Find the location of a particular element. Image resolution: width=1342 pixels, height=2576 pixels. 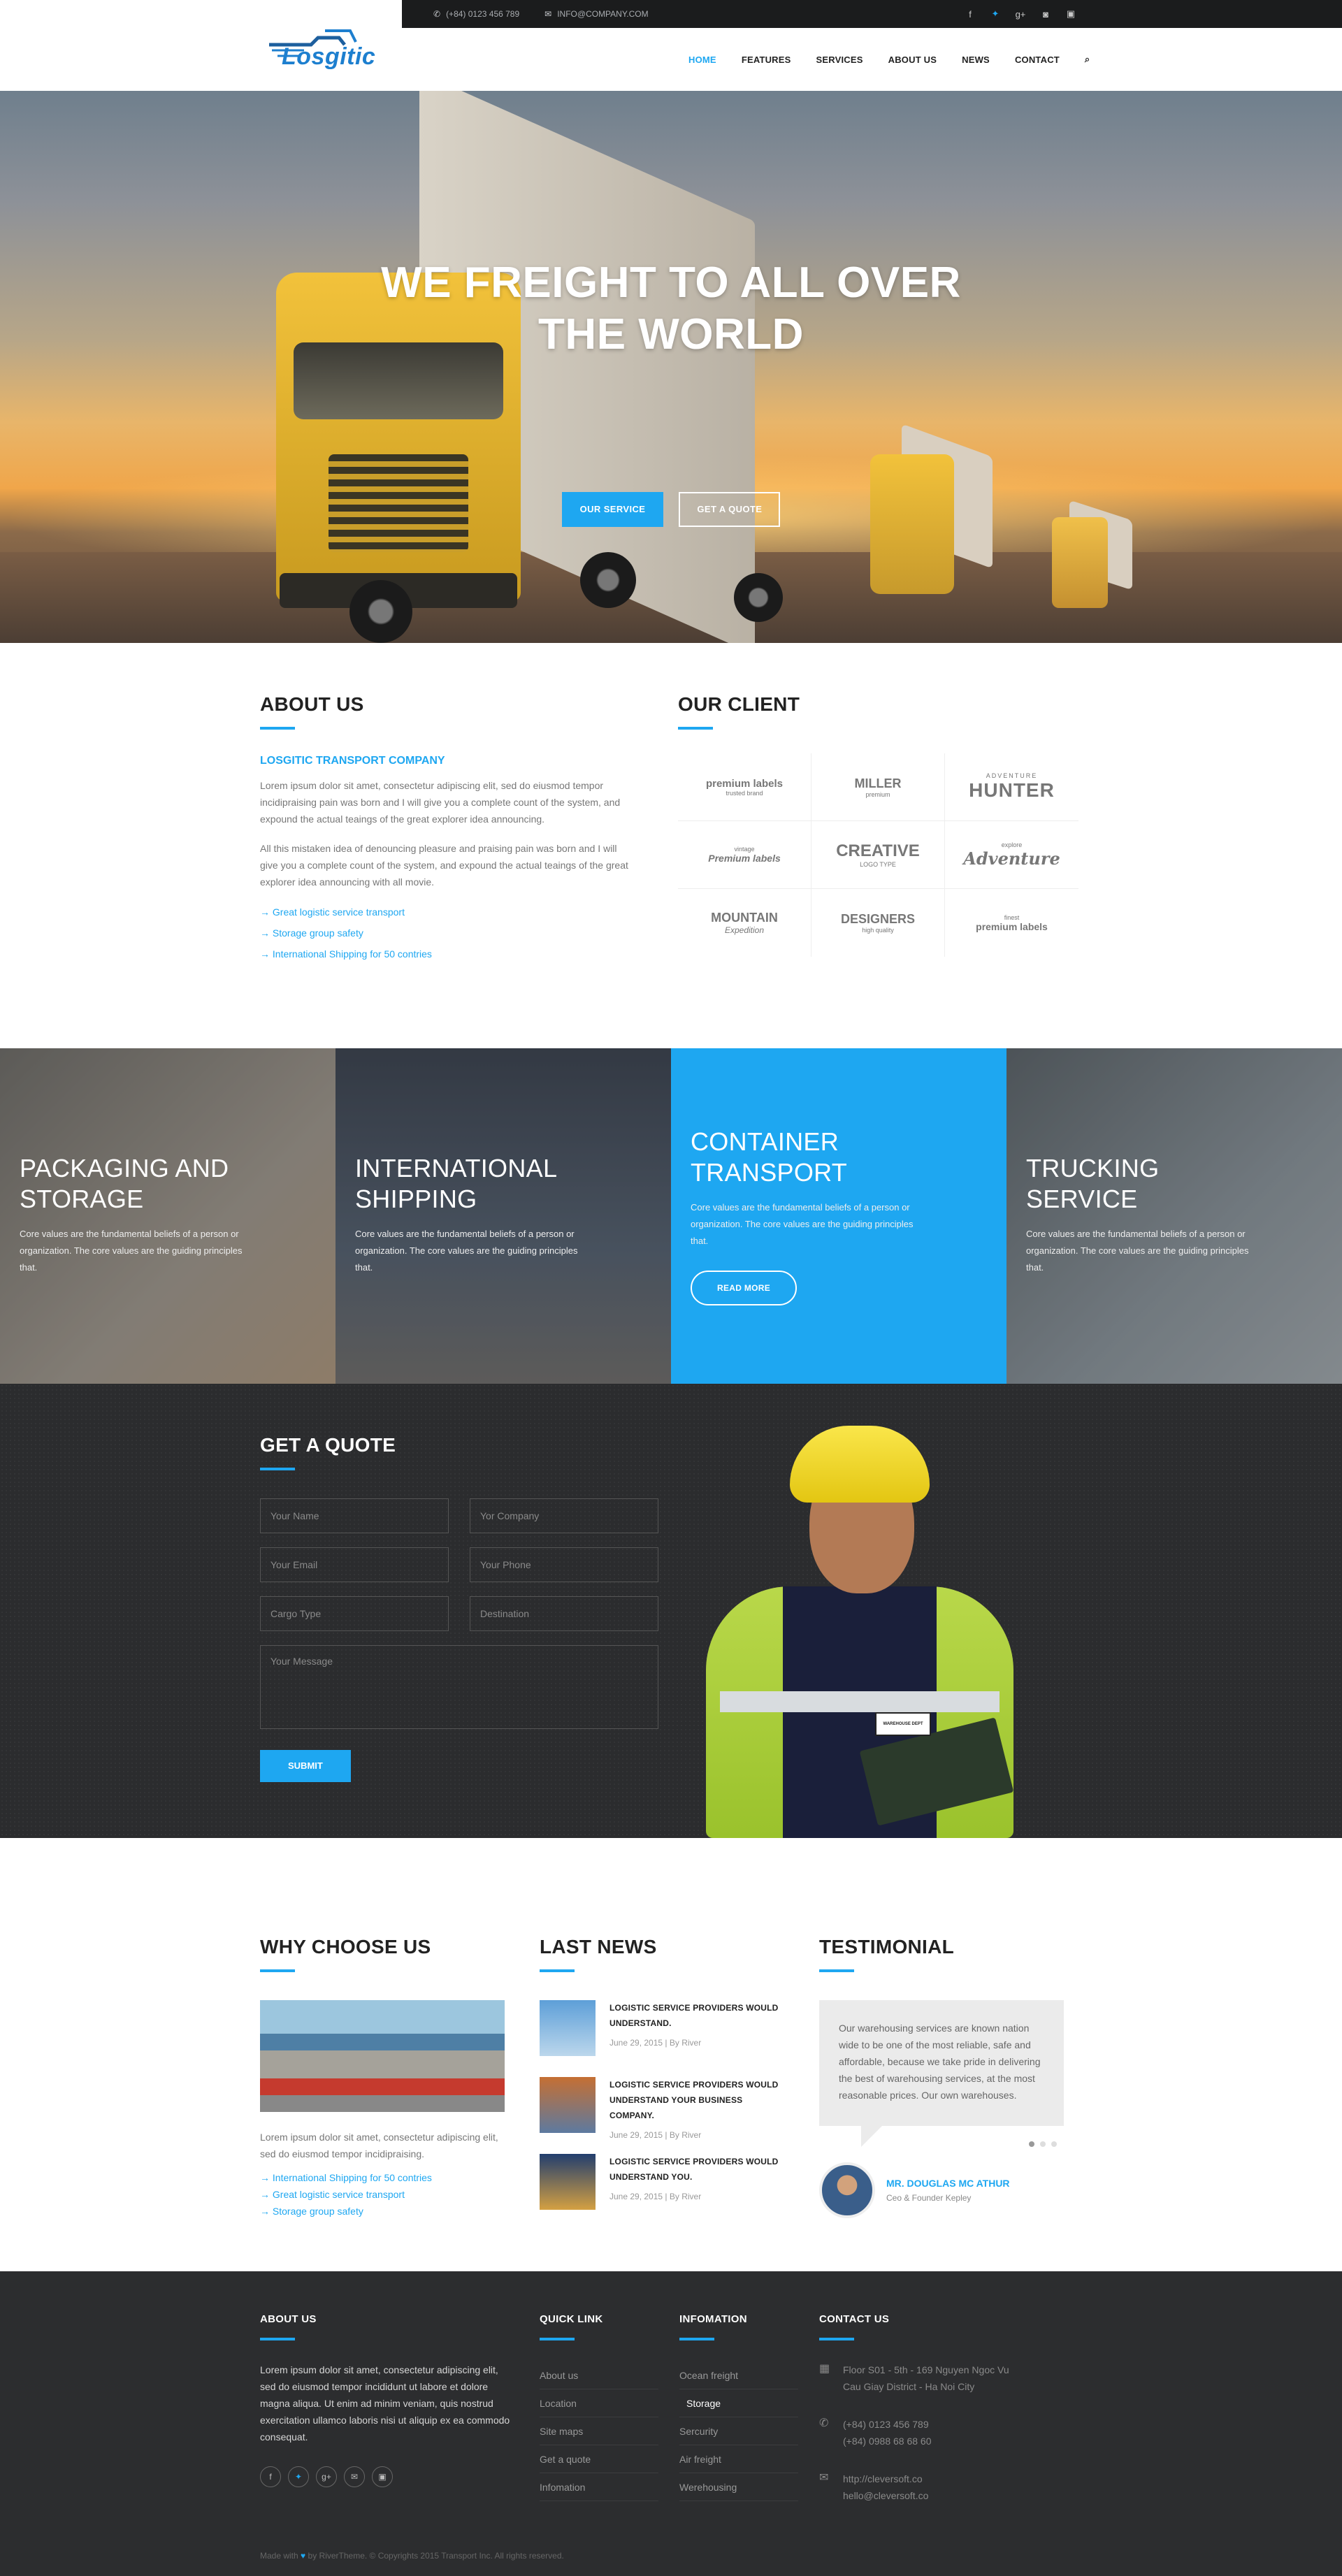

footer-link: Ocean freight is located at coordinates (739, 2375).